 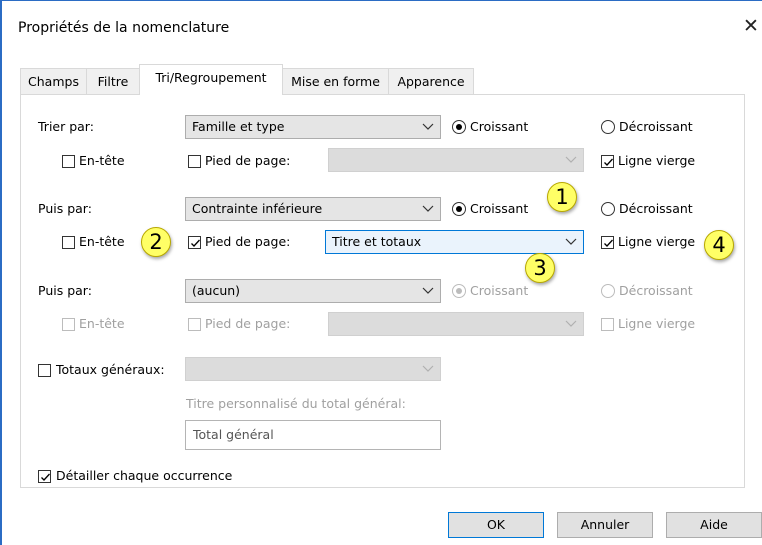 I want to click on dialog-title: Propriétés de la nomenclature, so click(x=124, y=28).